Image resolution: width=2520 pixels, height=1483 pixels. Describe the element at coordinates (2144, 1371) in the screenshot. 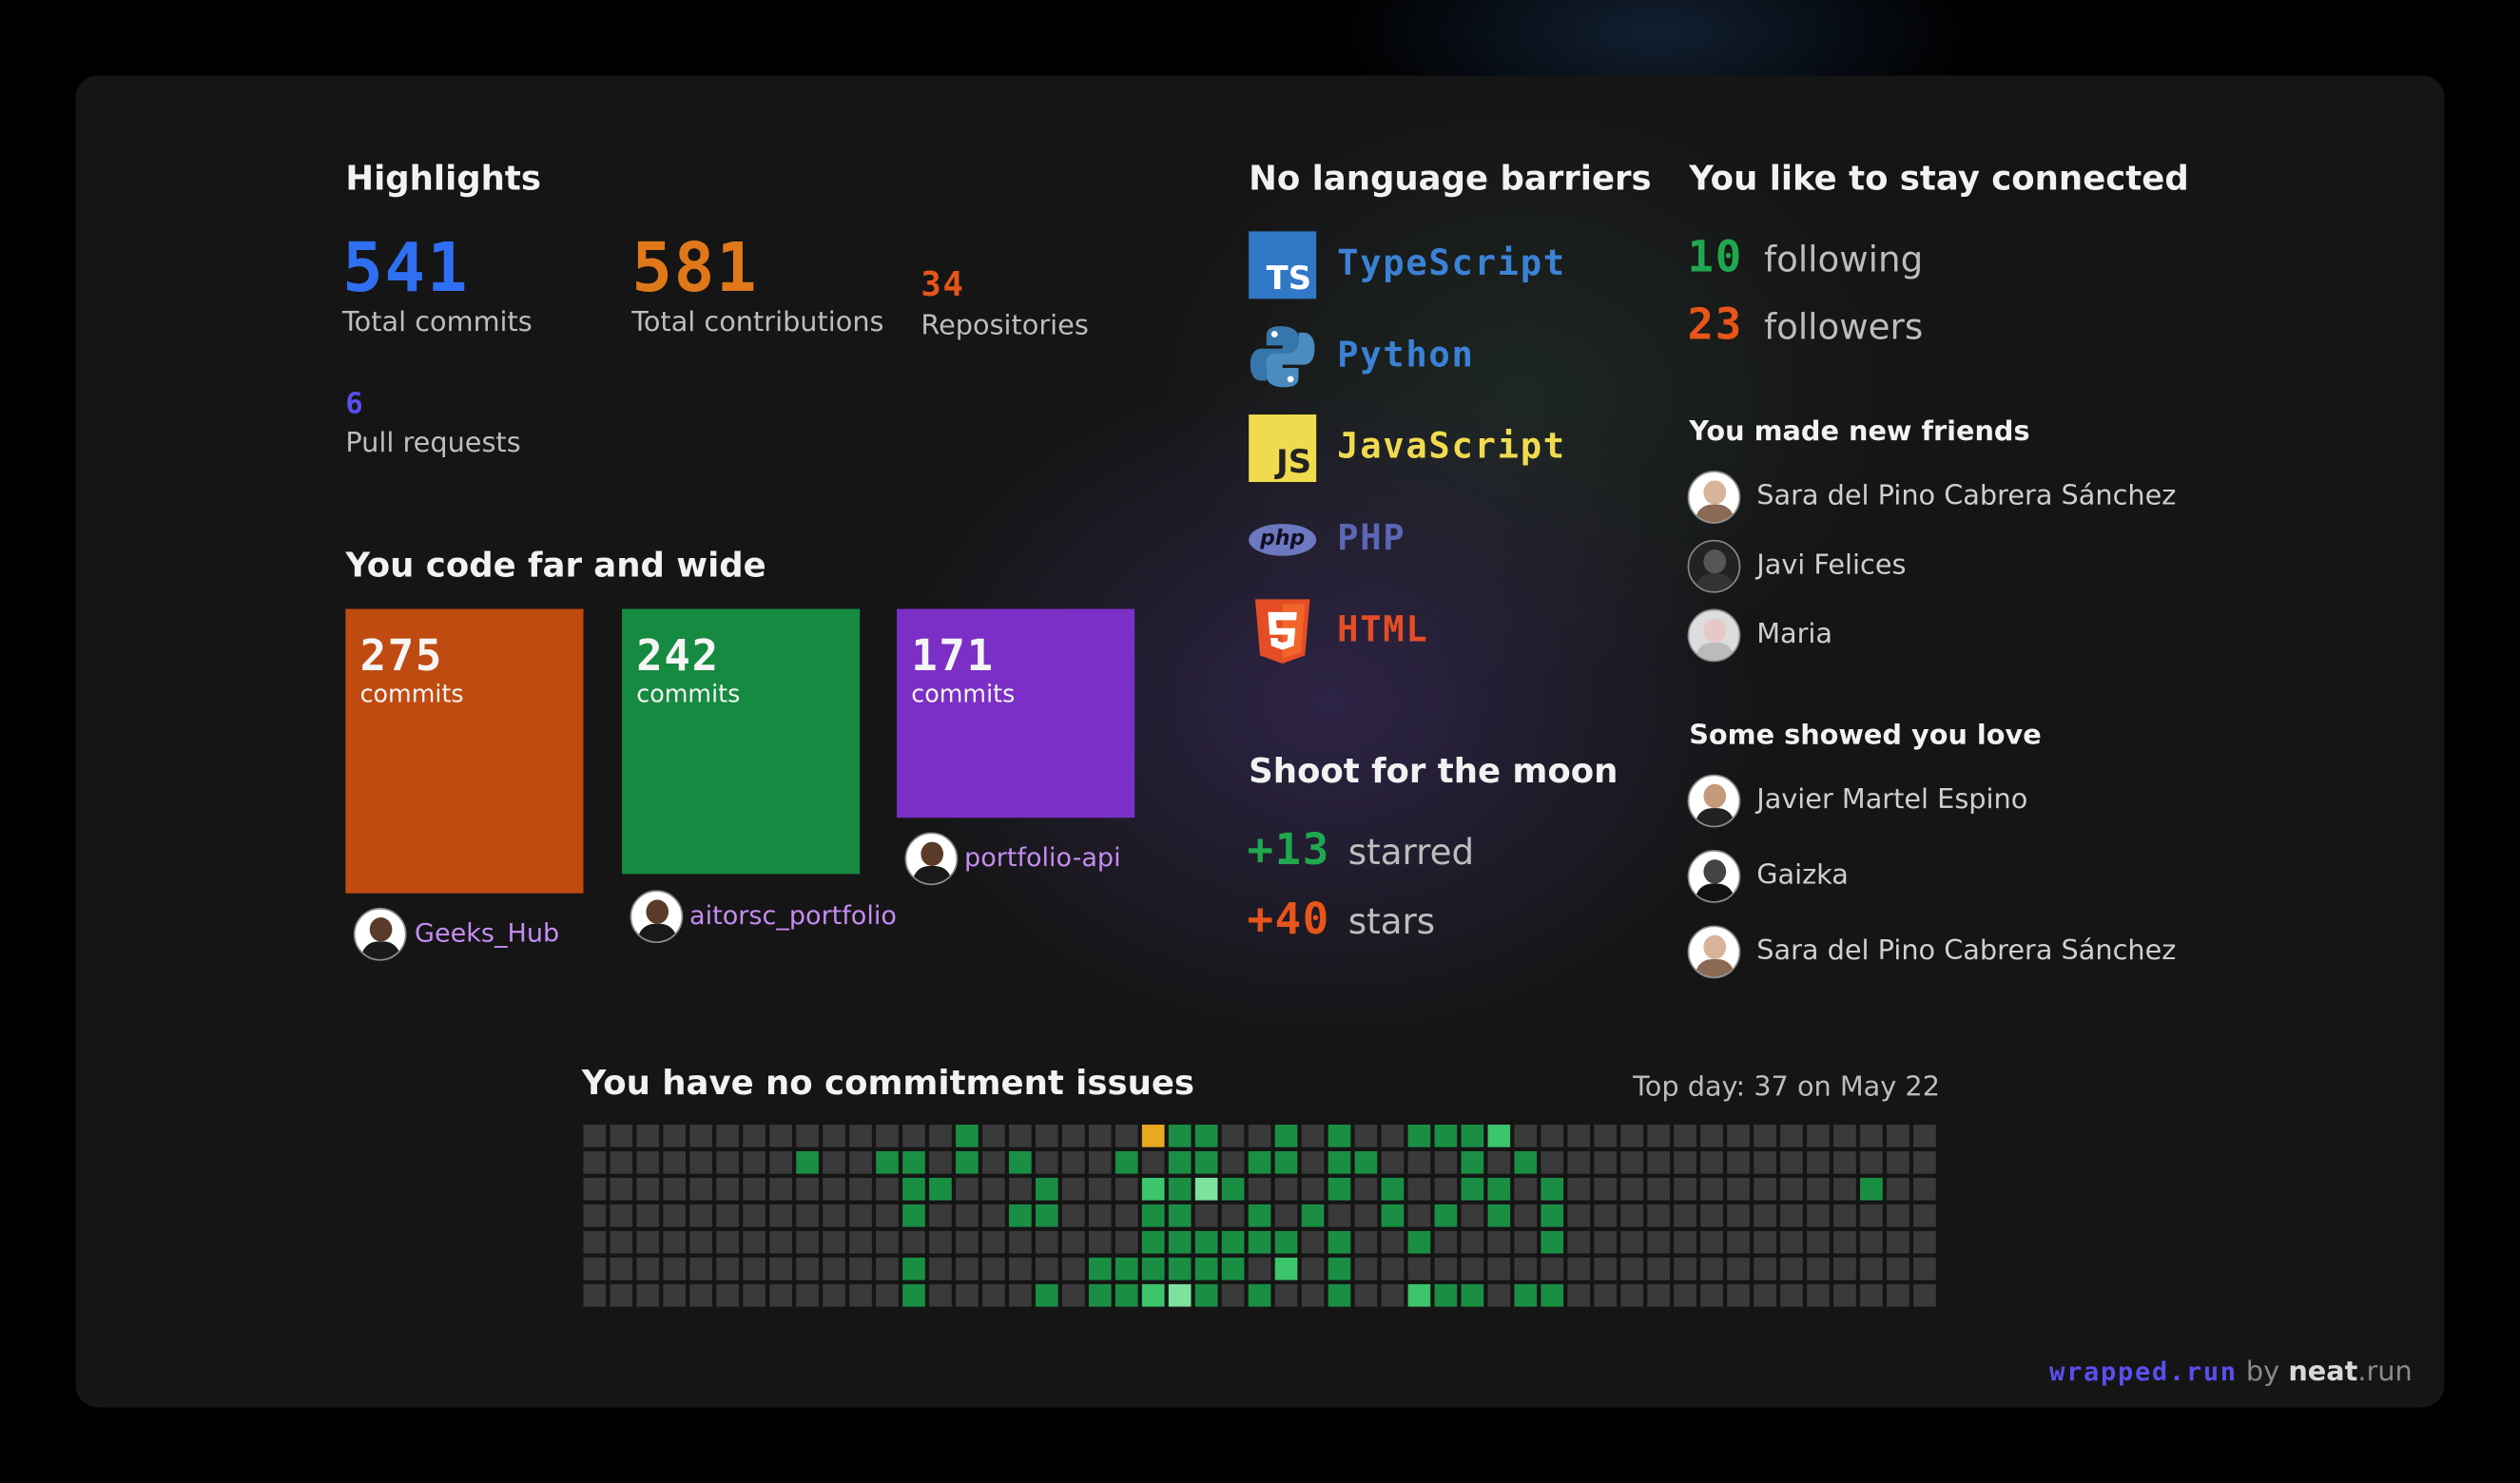

I see `wrapped-run-brand: wrapped.run` at that location.